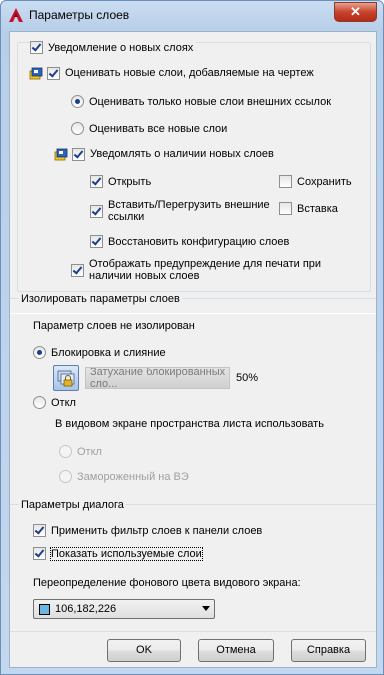  What do you see at coordinates (66, 378) in the screenshot?
I see `lock-fade-icon` at bounding box center [66, 378].